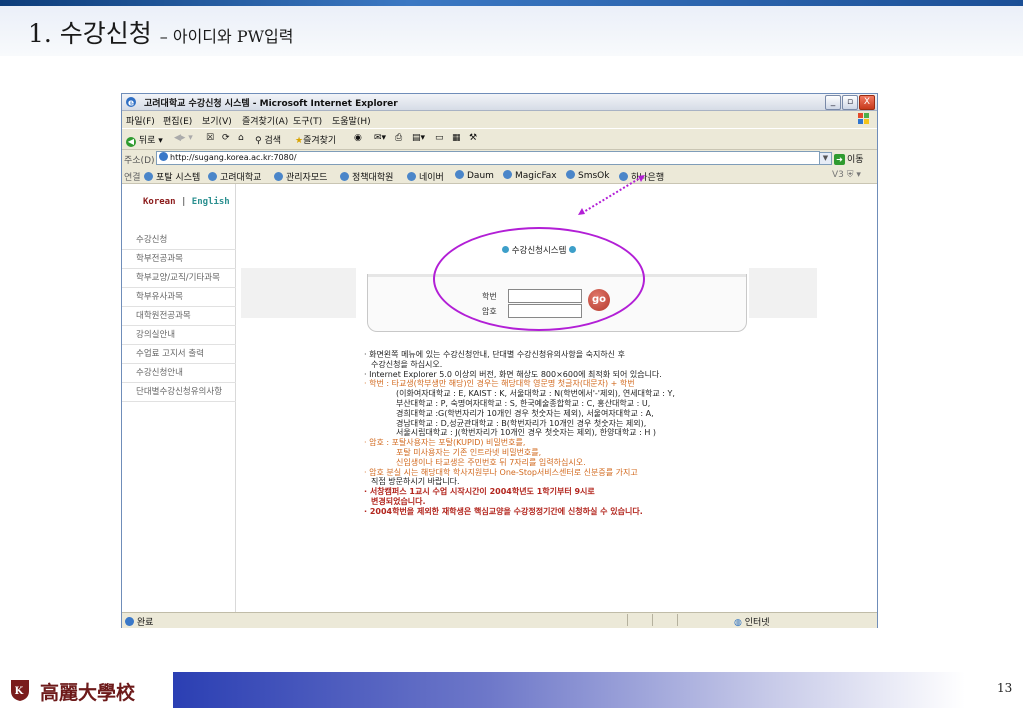 The image size is (1023, 708). I want to click on v3-label: V3, so click(839, 175).